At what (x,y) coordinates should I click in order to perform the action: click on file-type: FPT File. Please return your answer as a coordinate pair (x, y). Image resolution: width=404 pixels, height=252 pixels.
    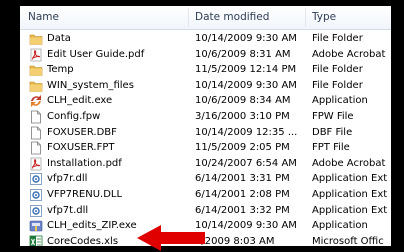
    Looking at the image, I should click on (331, 148).